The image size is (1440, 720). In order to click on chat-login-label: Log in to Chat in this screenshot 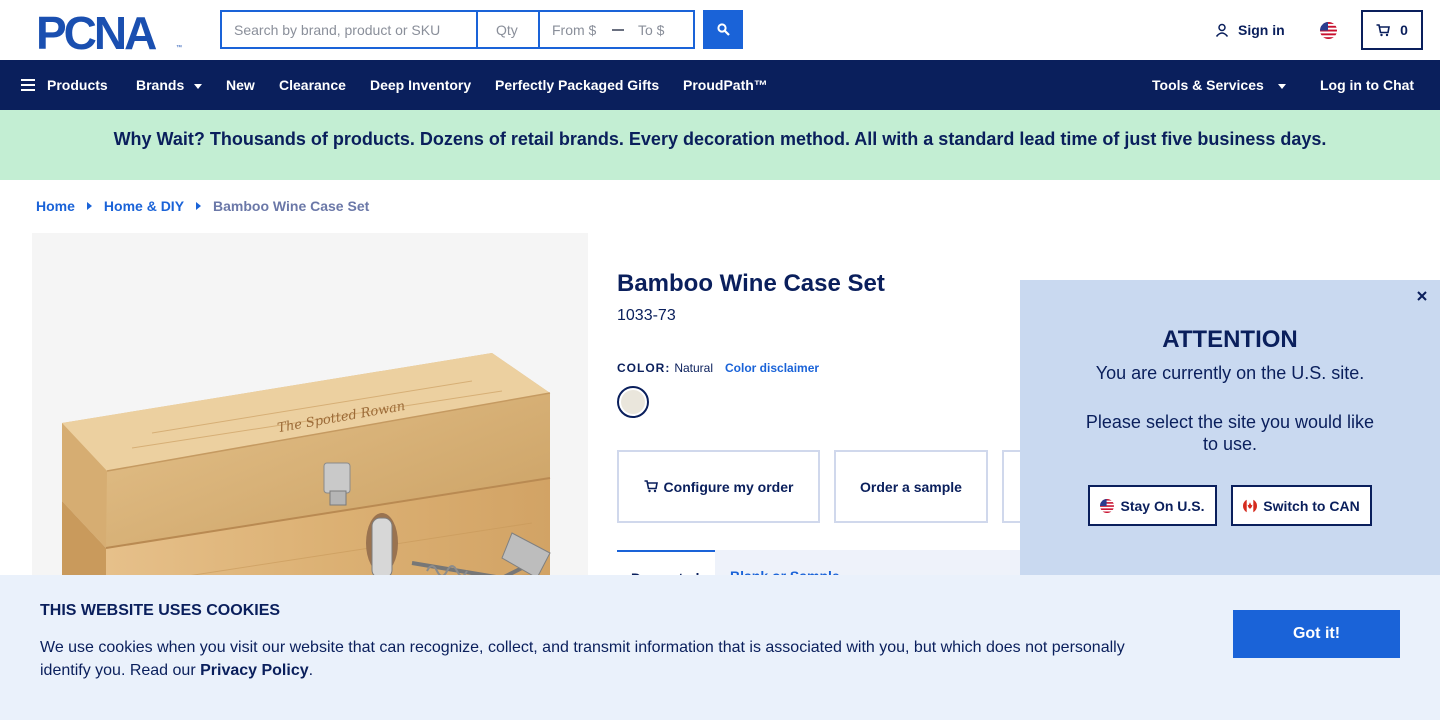, I will do `click(1367, 85)`.